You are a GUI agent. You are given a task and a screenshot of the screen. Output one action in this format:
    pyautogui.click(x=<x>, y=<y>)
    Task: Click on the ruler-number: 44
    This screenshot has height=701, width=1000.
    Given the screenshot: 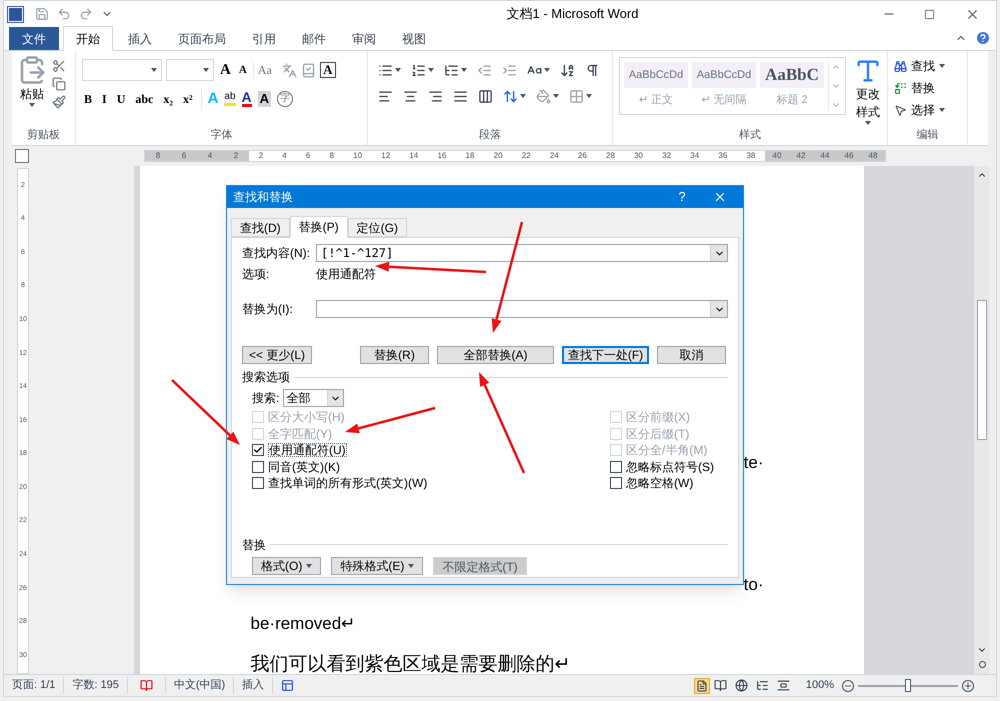 What is the action you would take?
    pyautogui.click(x=825, y=156)
    